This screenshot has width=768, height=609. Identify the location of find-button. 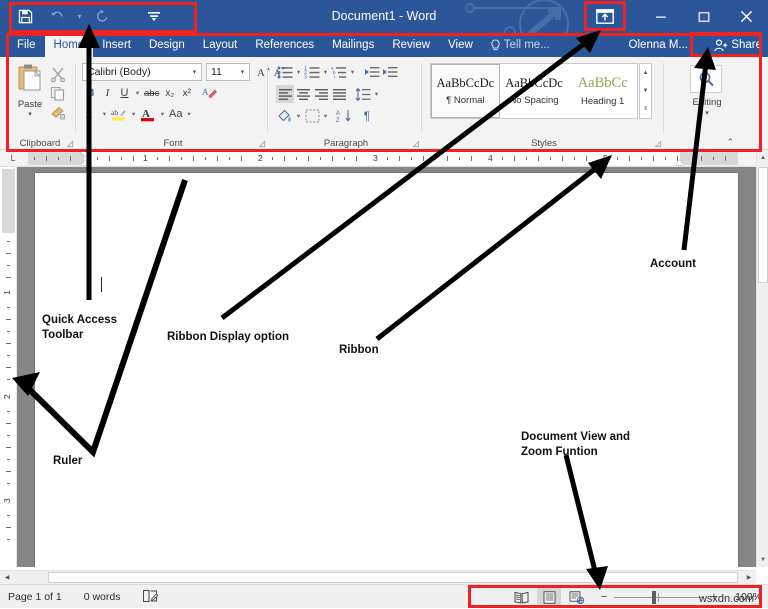
(706, 79).